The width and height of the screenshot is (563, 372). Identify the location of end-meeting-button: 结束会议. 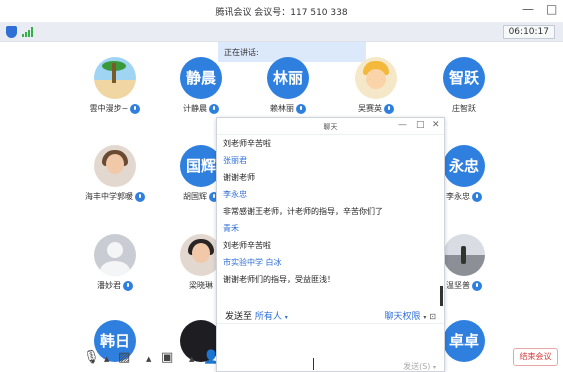
(535, 357).